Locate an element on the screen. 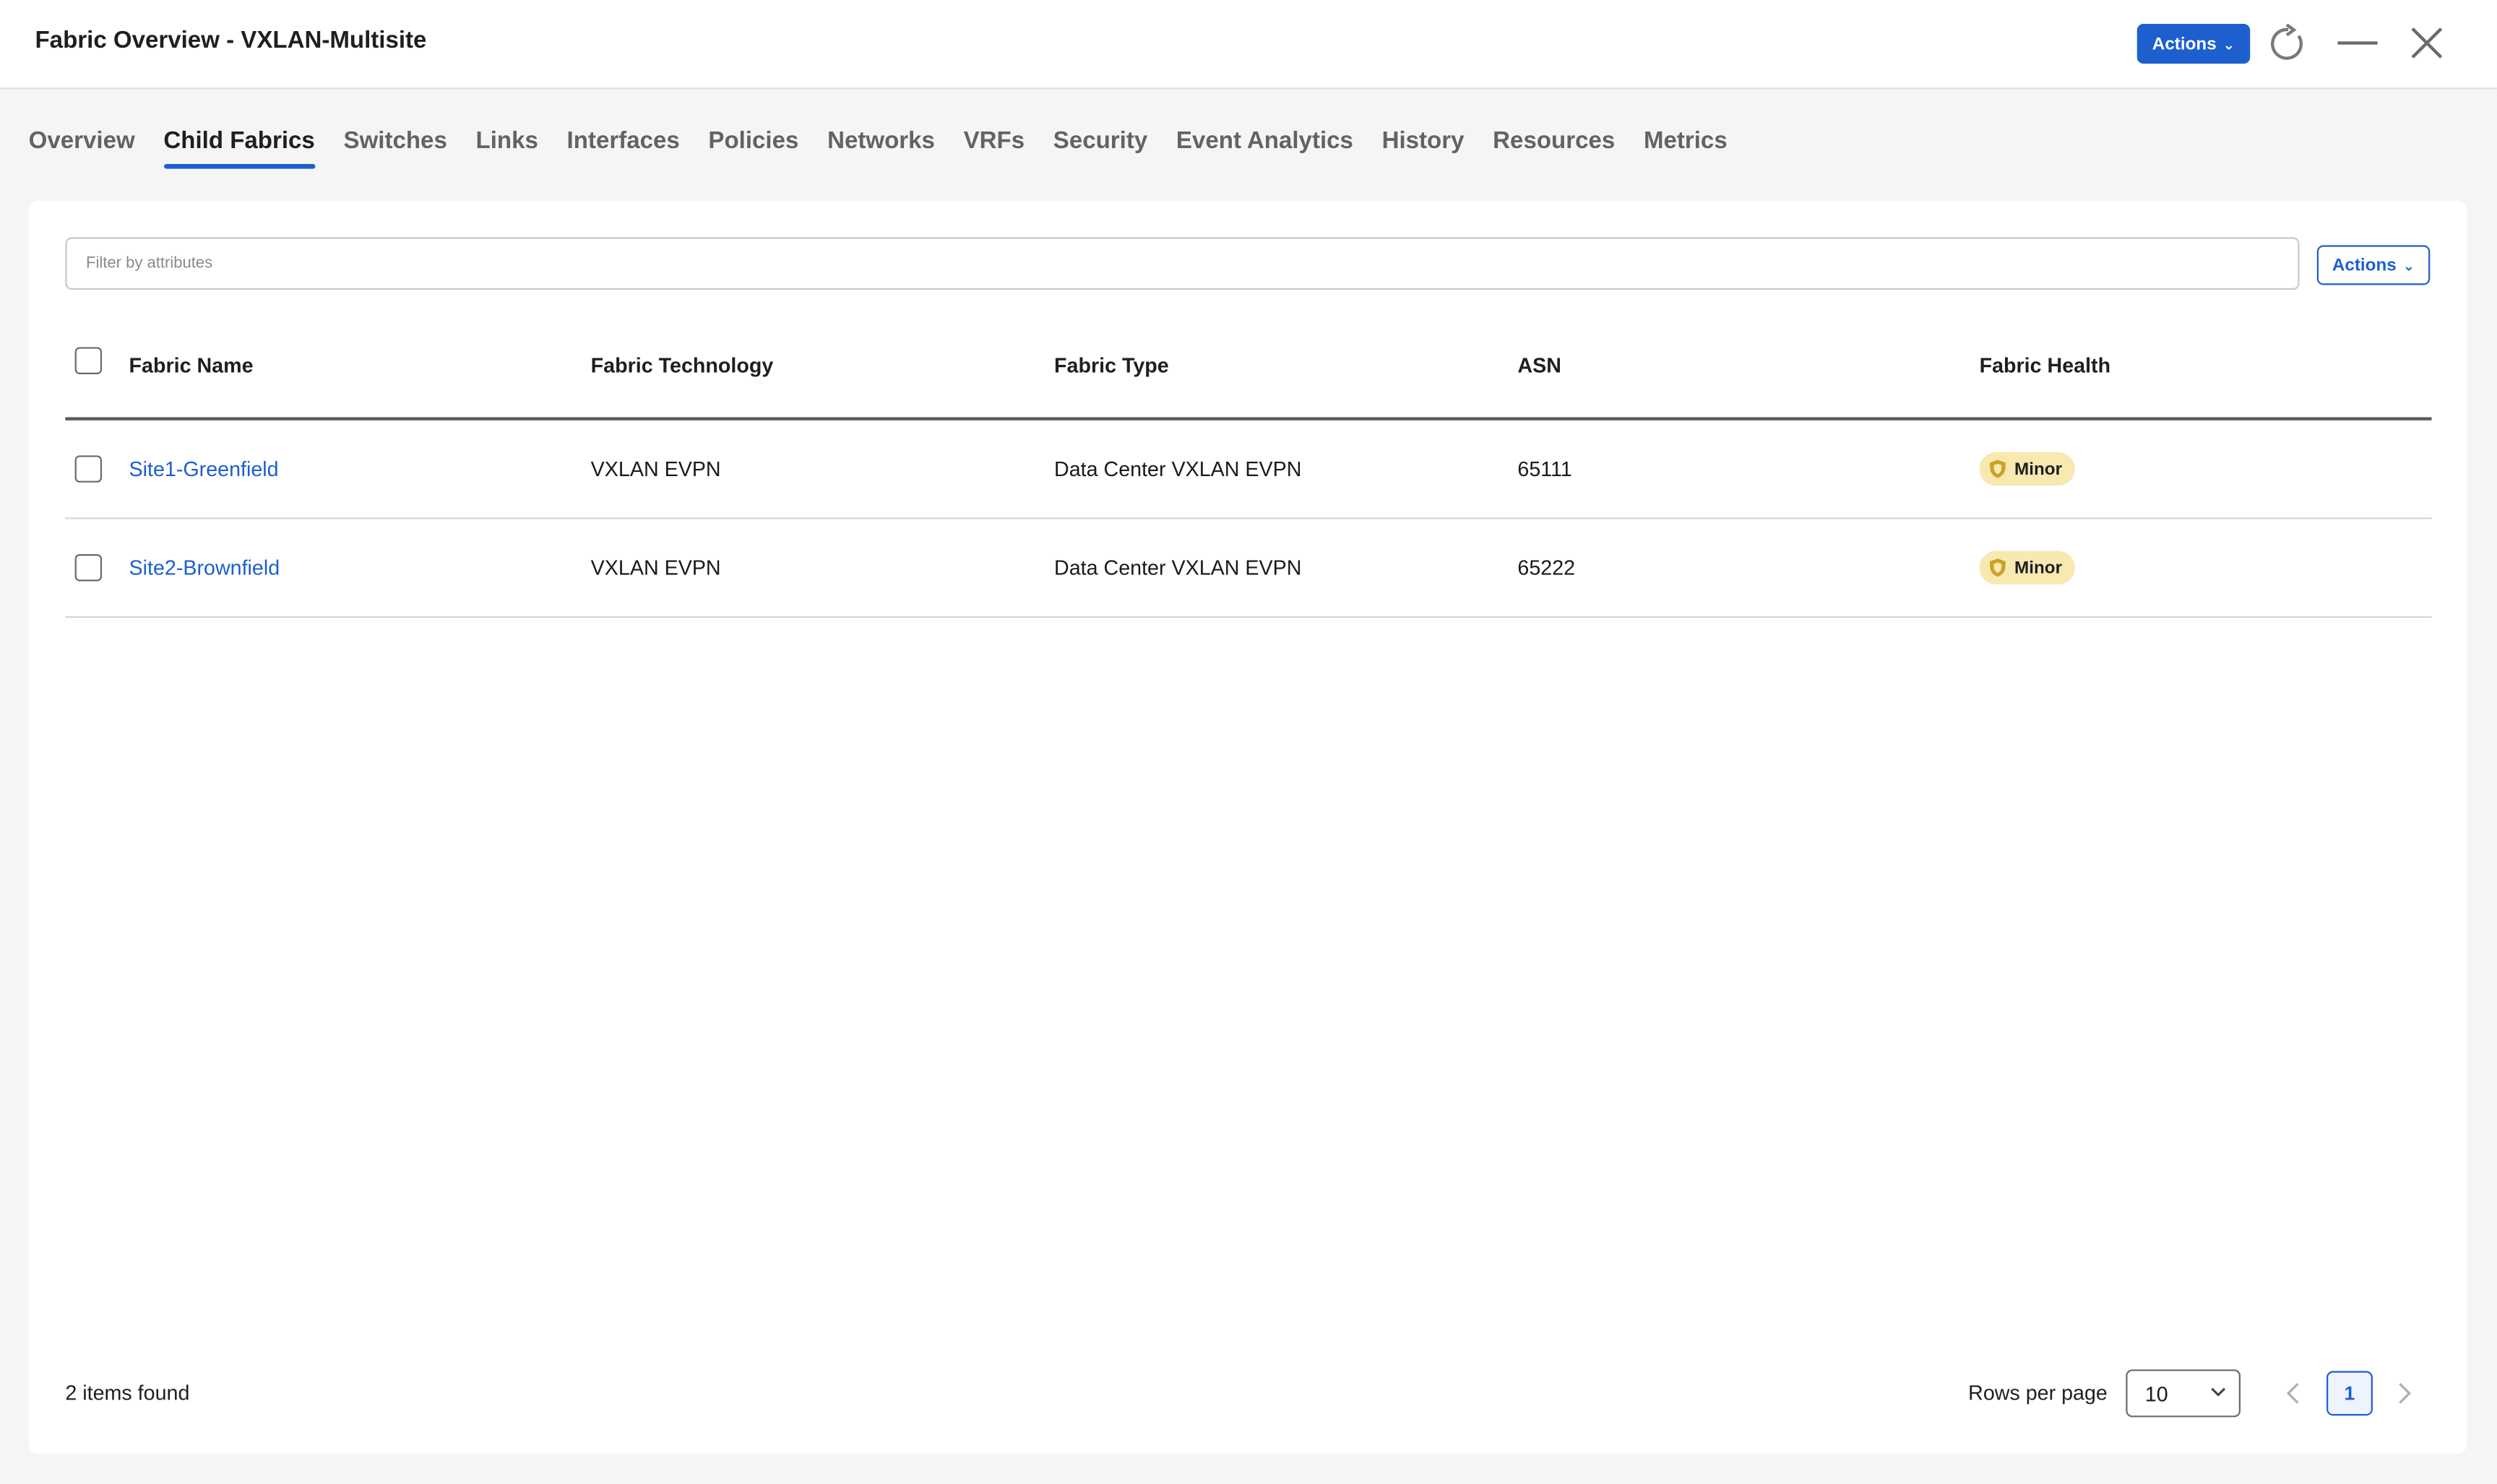 The width and height of the screenshot is (2497, 1484). tab-resources: Resources is located at coordinates (1554, 145).